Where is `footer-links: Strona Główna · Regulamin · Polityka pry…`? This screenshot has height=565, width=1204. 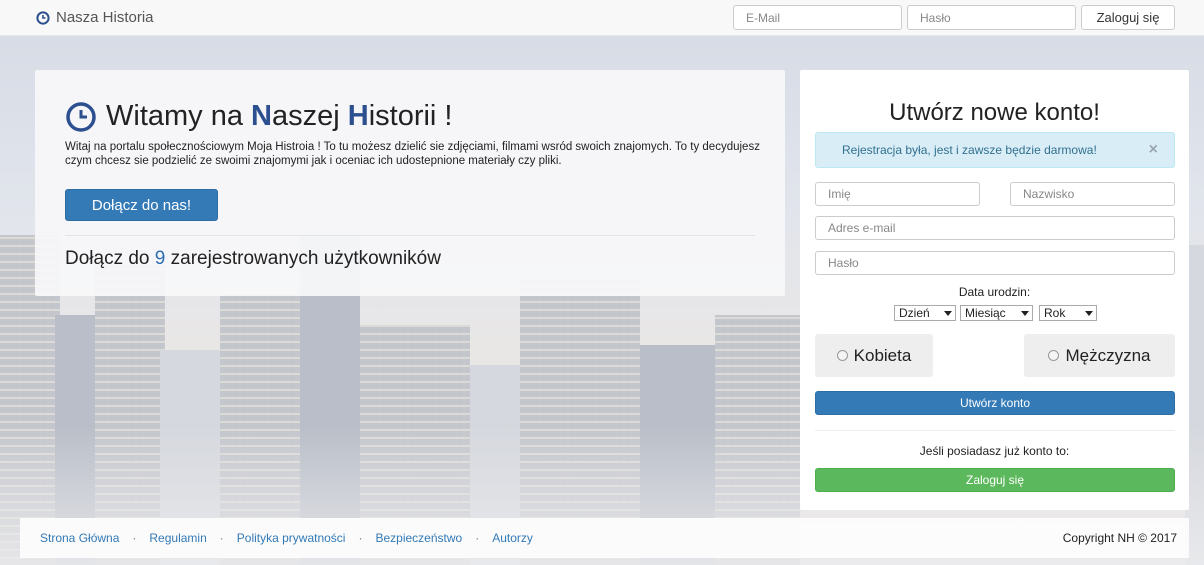
footer-links: Strona Główna · Regulamin · Polityka pry… is located at coordinates (286, 538).